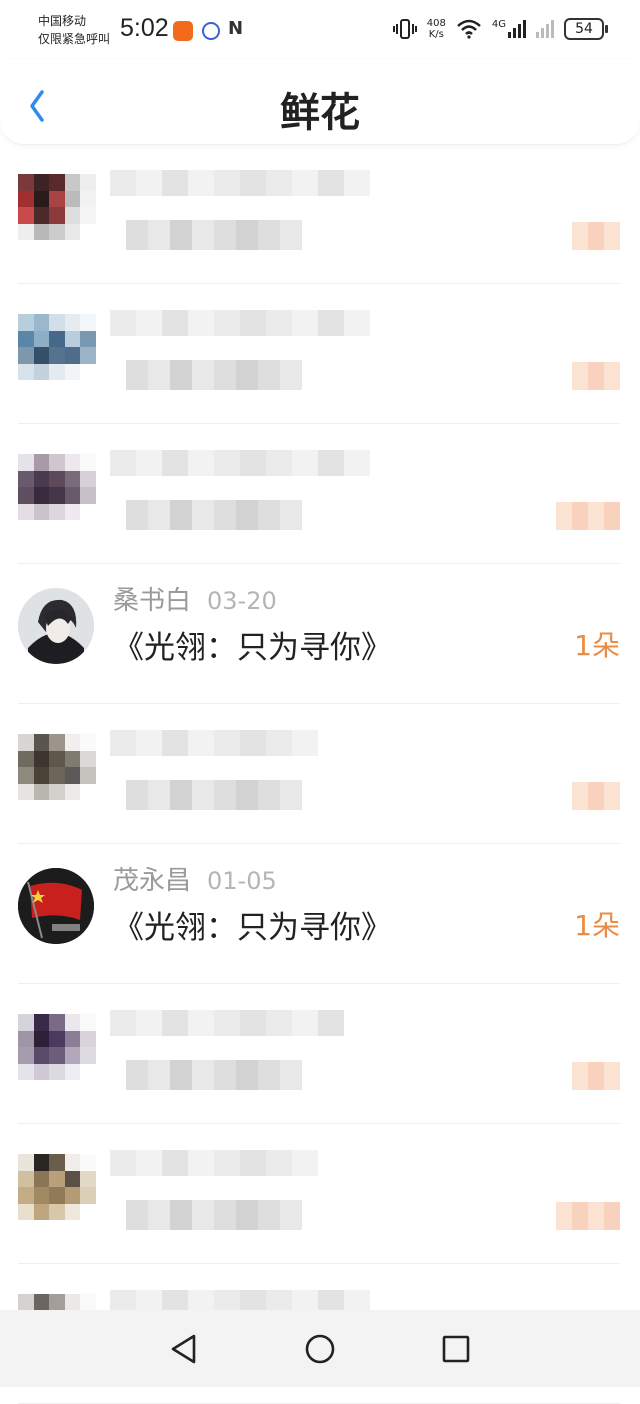  I want to click on status-bar: 中国移动 仅限紧急呼叫 5:02 N 408 K/s 4G 54, so click(320, 30).